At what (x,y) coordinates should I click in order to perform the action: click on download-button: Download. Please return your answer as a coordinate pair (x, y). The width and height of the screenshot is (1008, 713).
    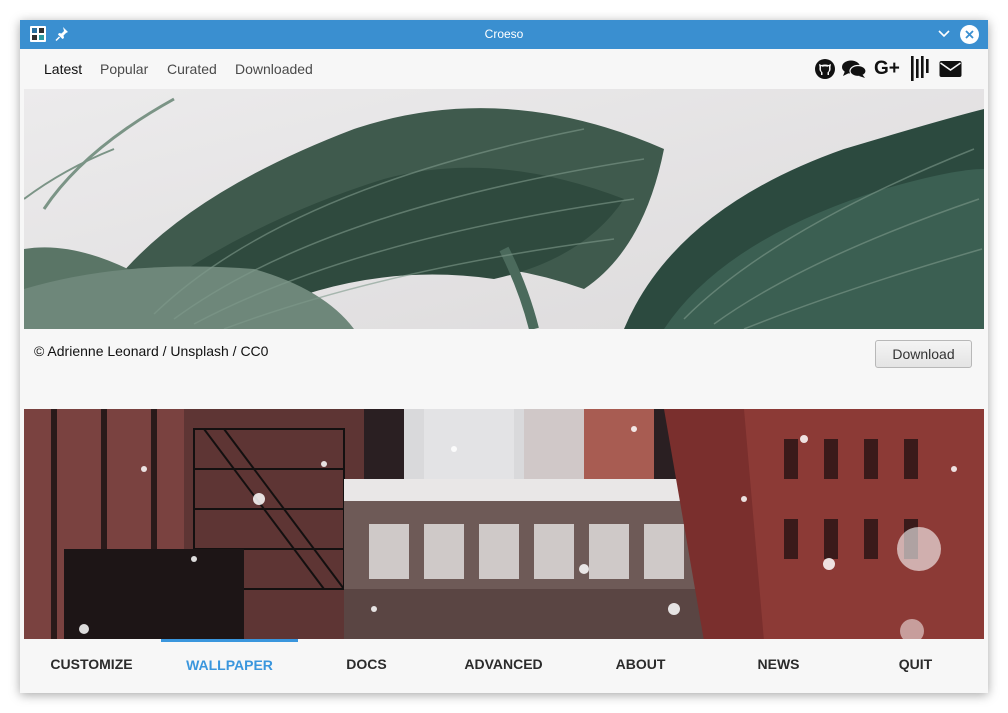
    Looking at the image, I should click on (923, 354).